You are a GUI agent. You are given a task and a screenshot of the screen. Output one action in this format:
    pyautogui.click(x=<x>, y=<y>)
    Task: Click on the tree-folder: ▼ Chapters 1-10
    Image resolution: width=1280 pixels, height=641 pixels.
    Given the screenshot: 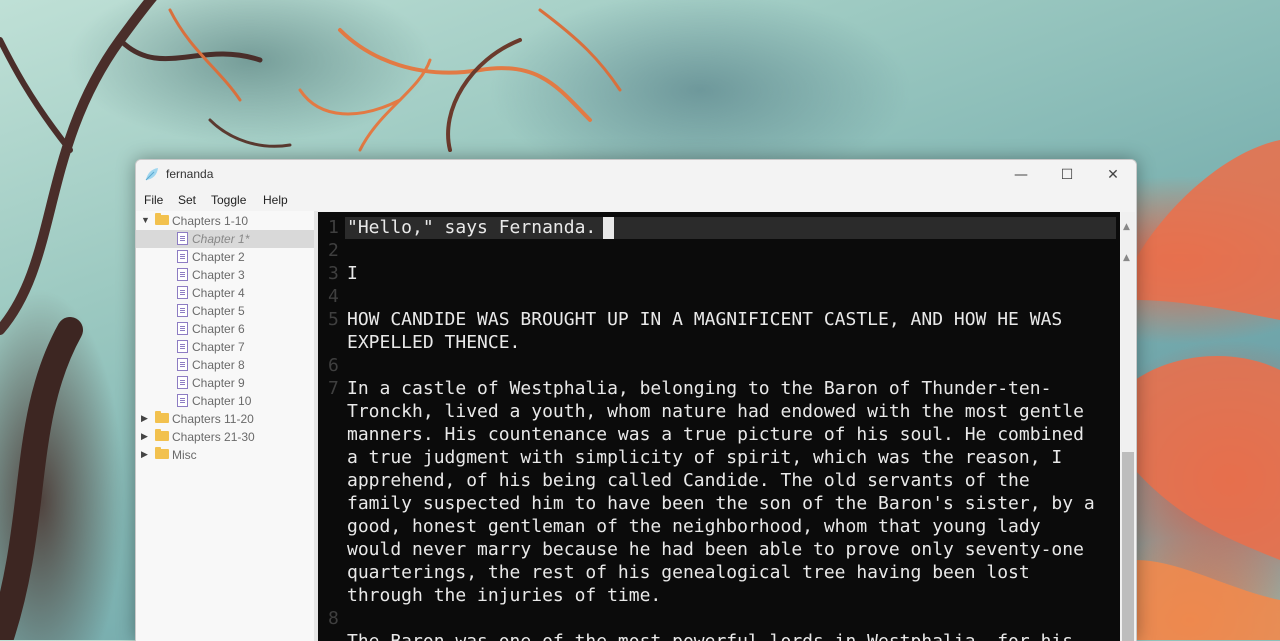 What is the action you would take?
    pyautogui.click(x=225, y=221)
    